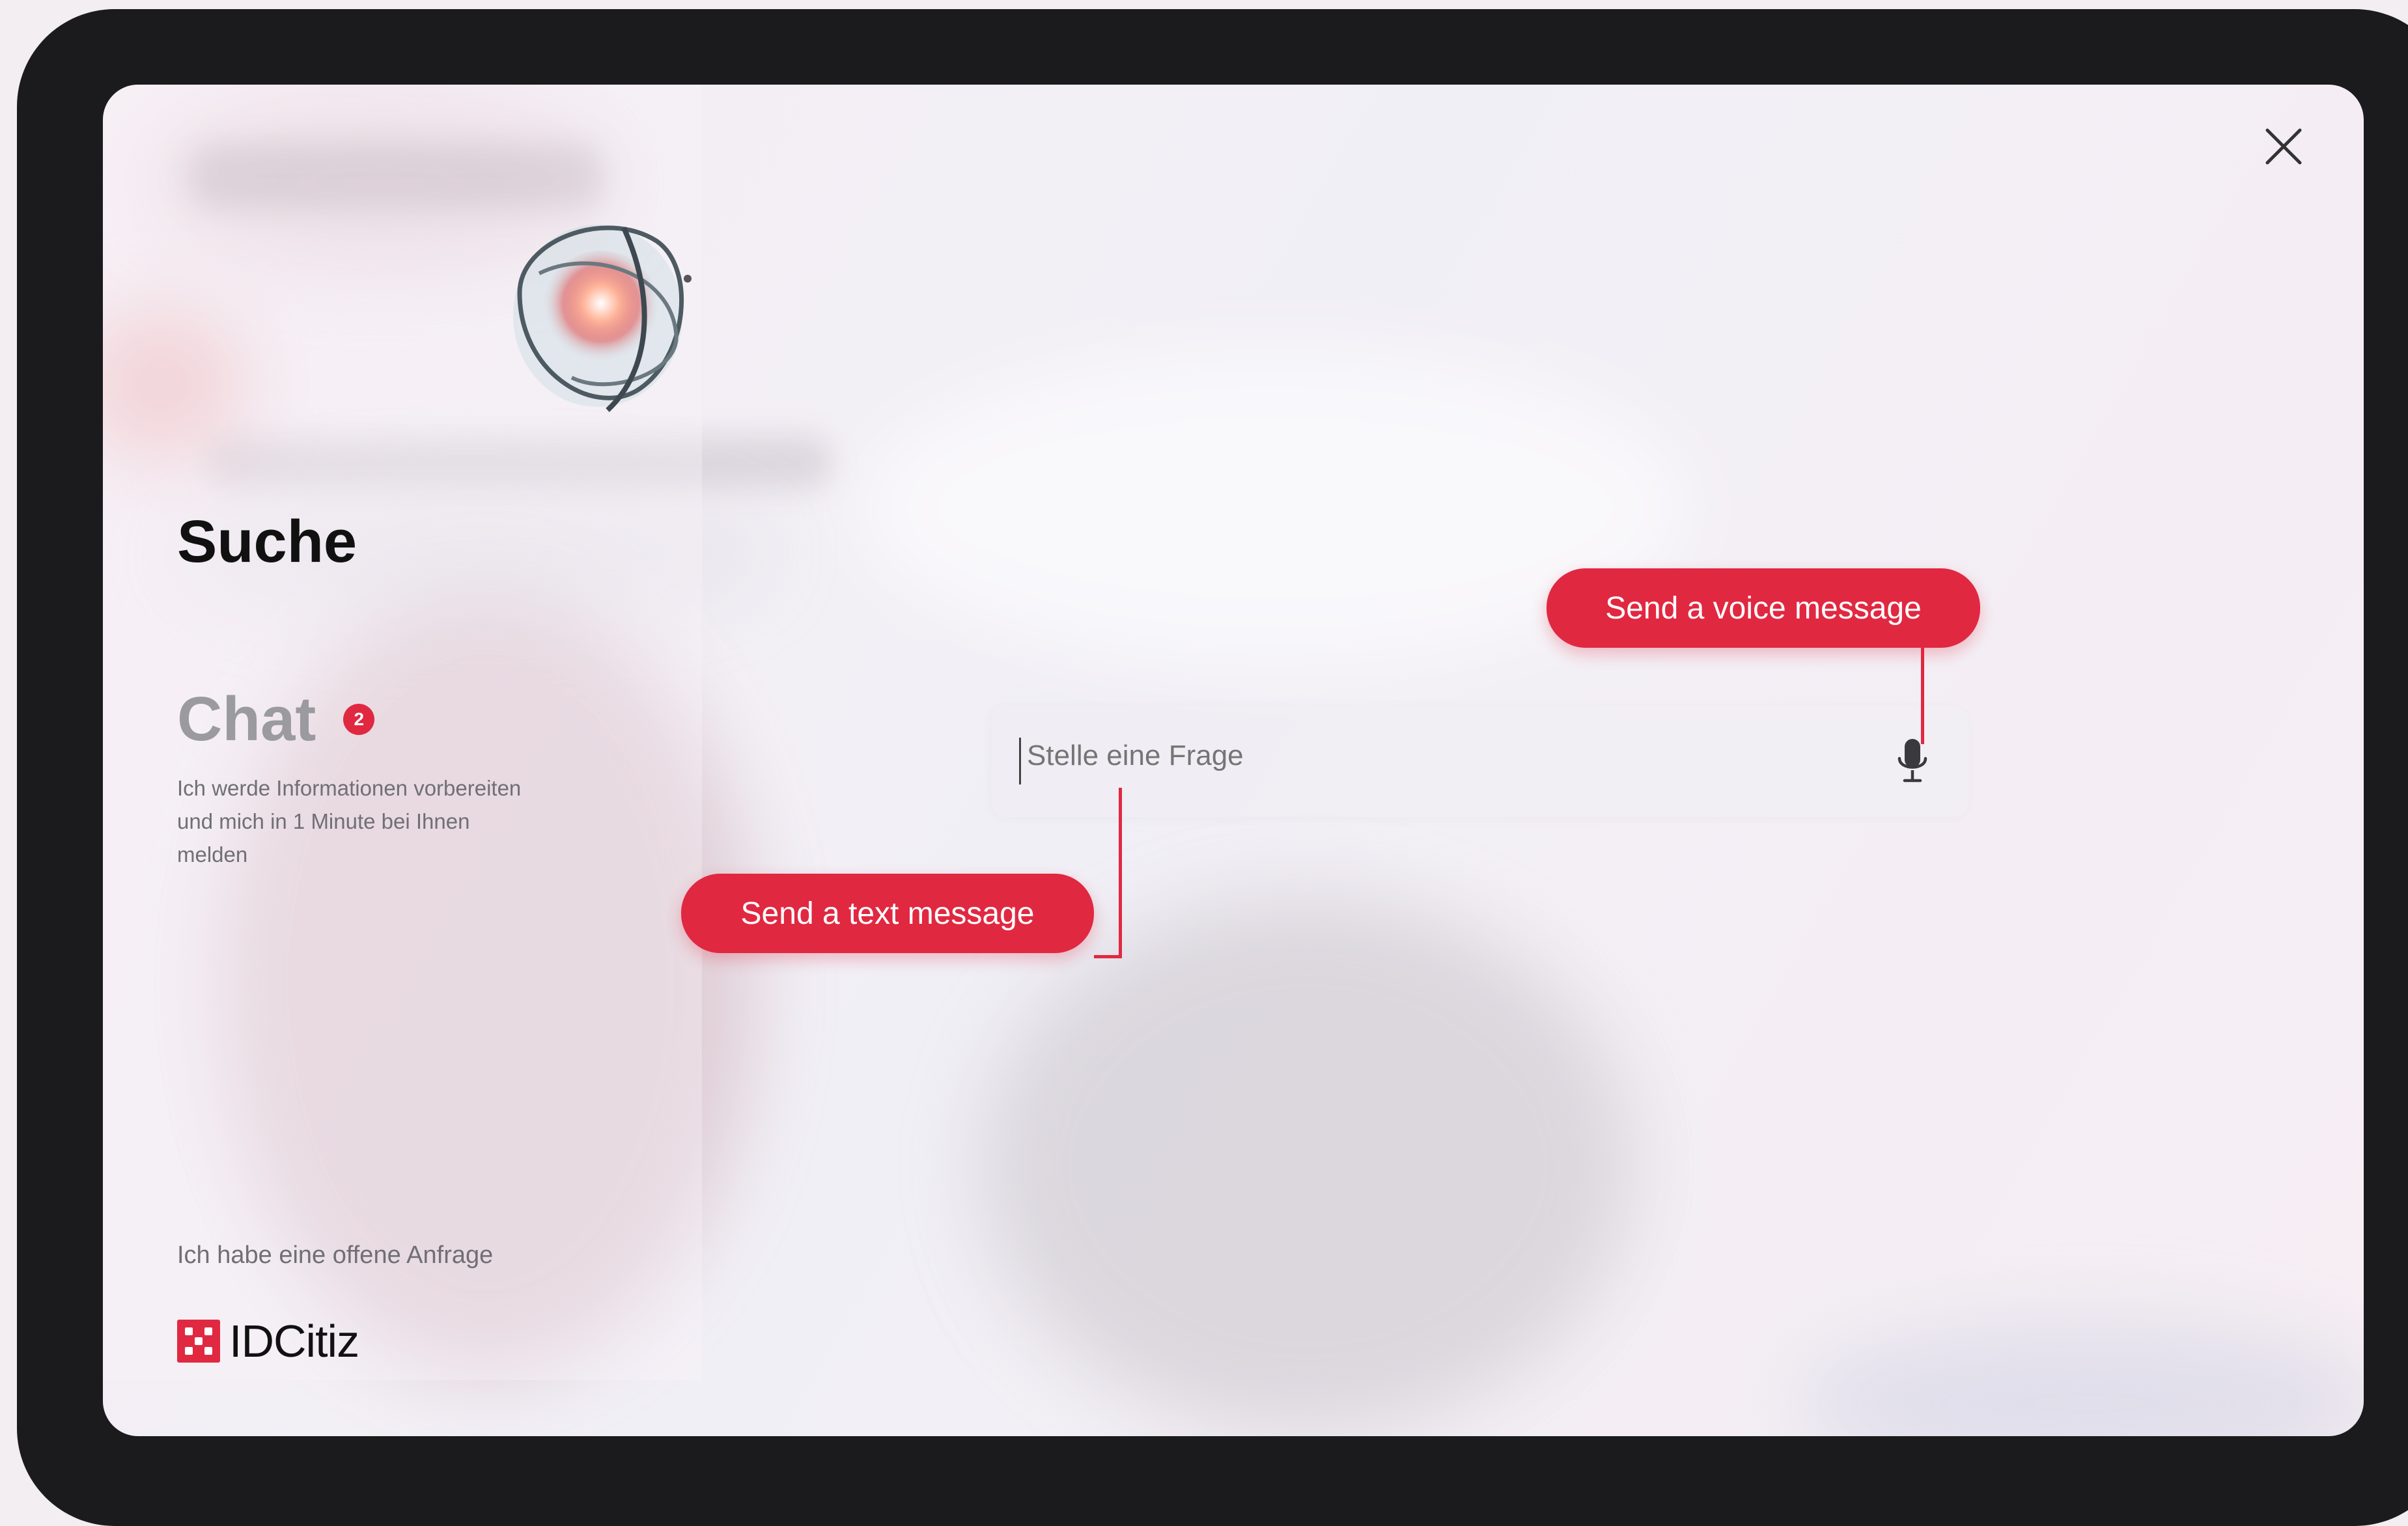 This screenshot has width=2408, height=1526. What do you see at coordinates (359, 719) in the screenshot?
I see `chat-count-badge: 2` at bounding box center [359, 719].